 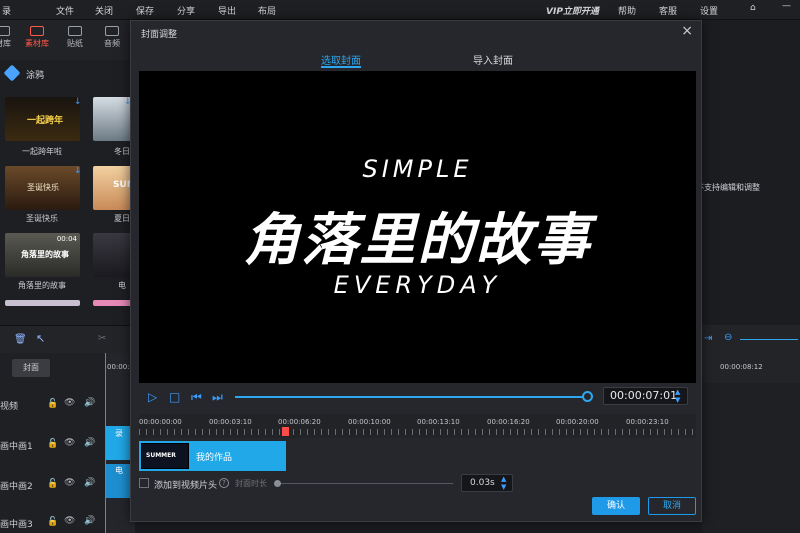 What do you see at coordinates (741, 367) in the screenshot?
I see `ruler-time: 00:00:08:12` at bounding box center [741, 367].